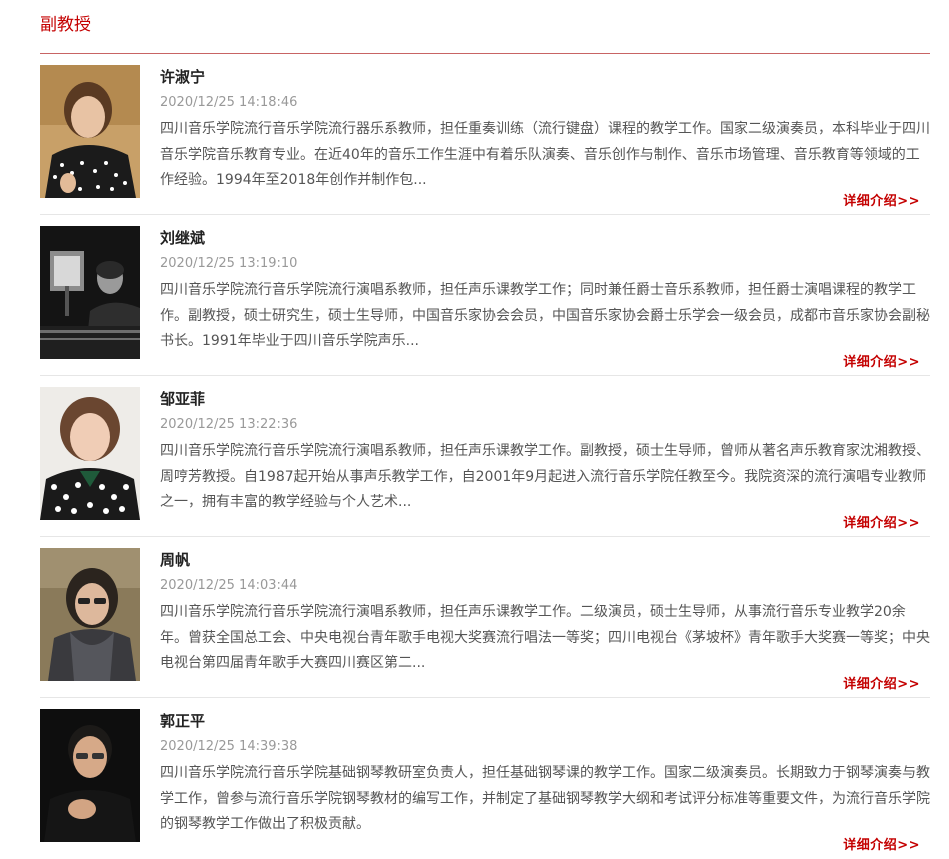 The width and height of the screenshot is (949, 859). What do you see at coordinates (229, 102) in the screenshot?
I see `post-date: 2020/12/25 14:18:46` at bounding box center [229, 102].